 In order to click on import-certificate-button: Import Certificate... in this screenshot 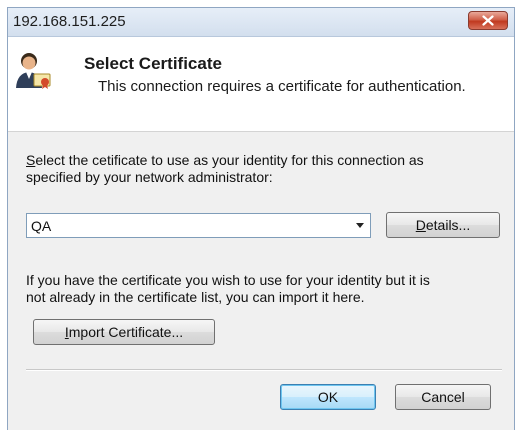, I will do `click(124, 332)`.